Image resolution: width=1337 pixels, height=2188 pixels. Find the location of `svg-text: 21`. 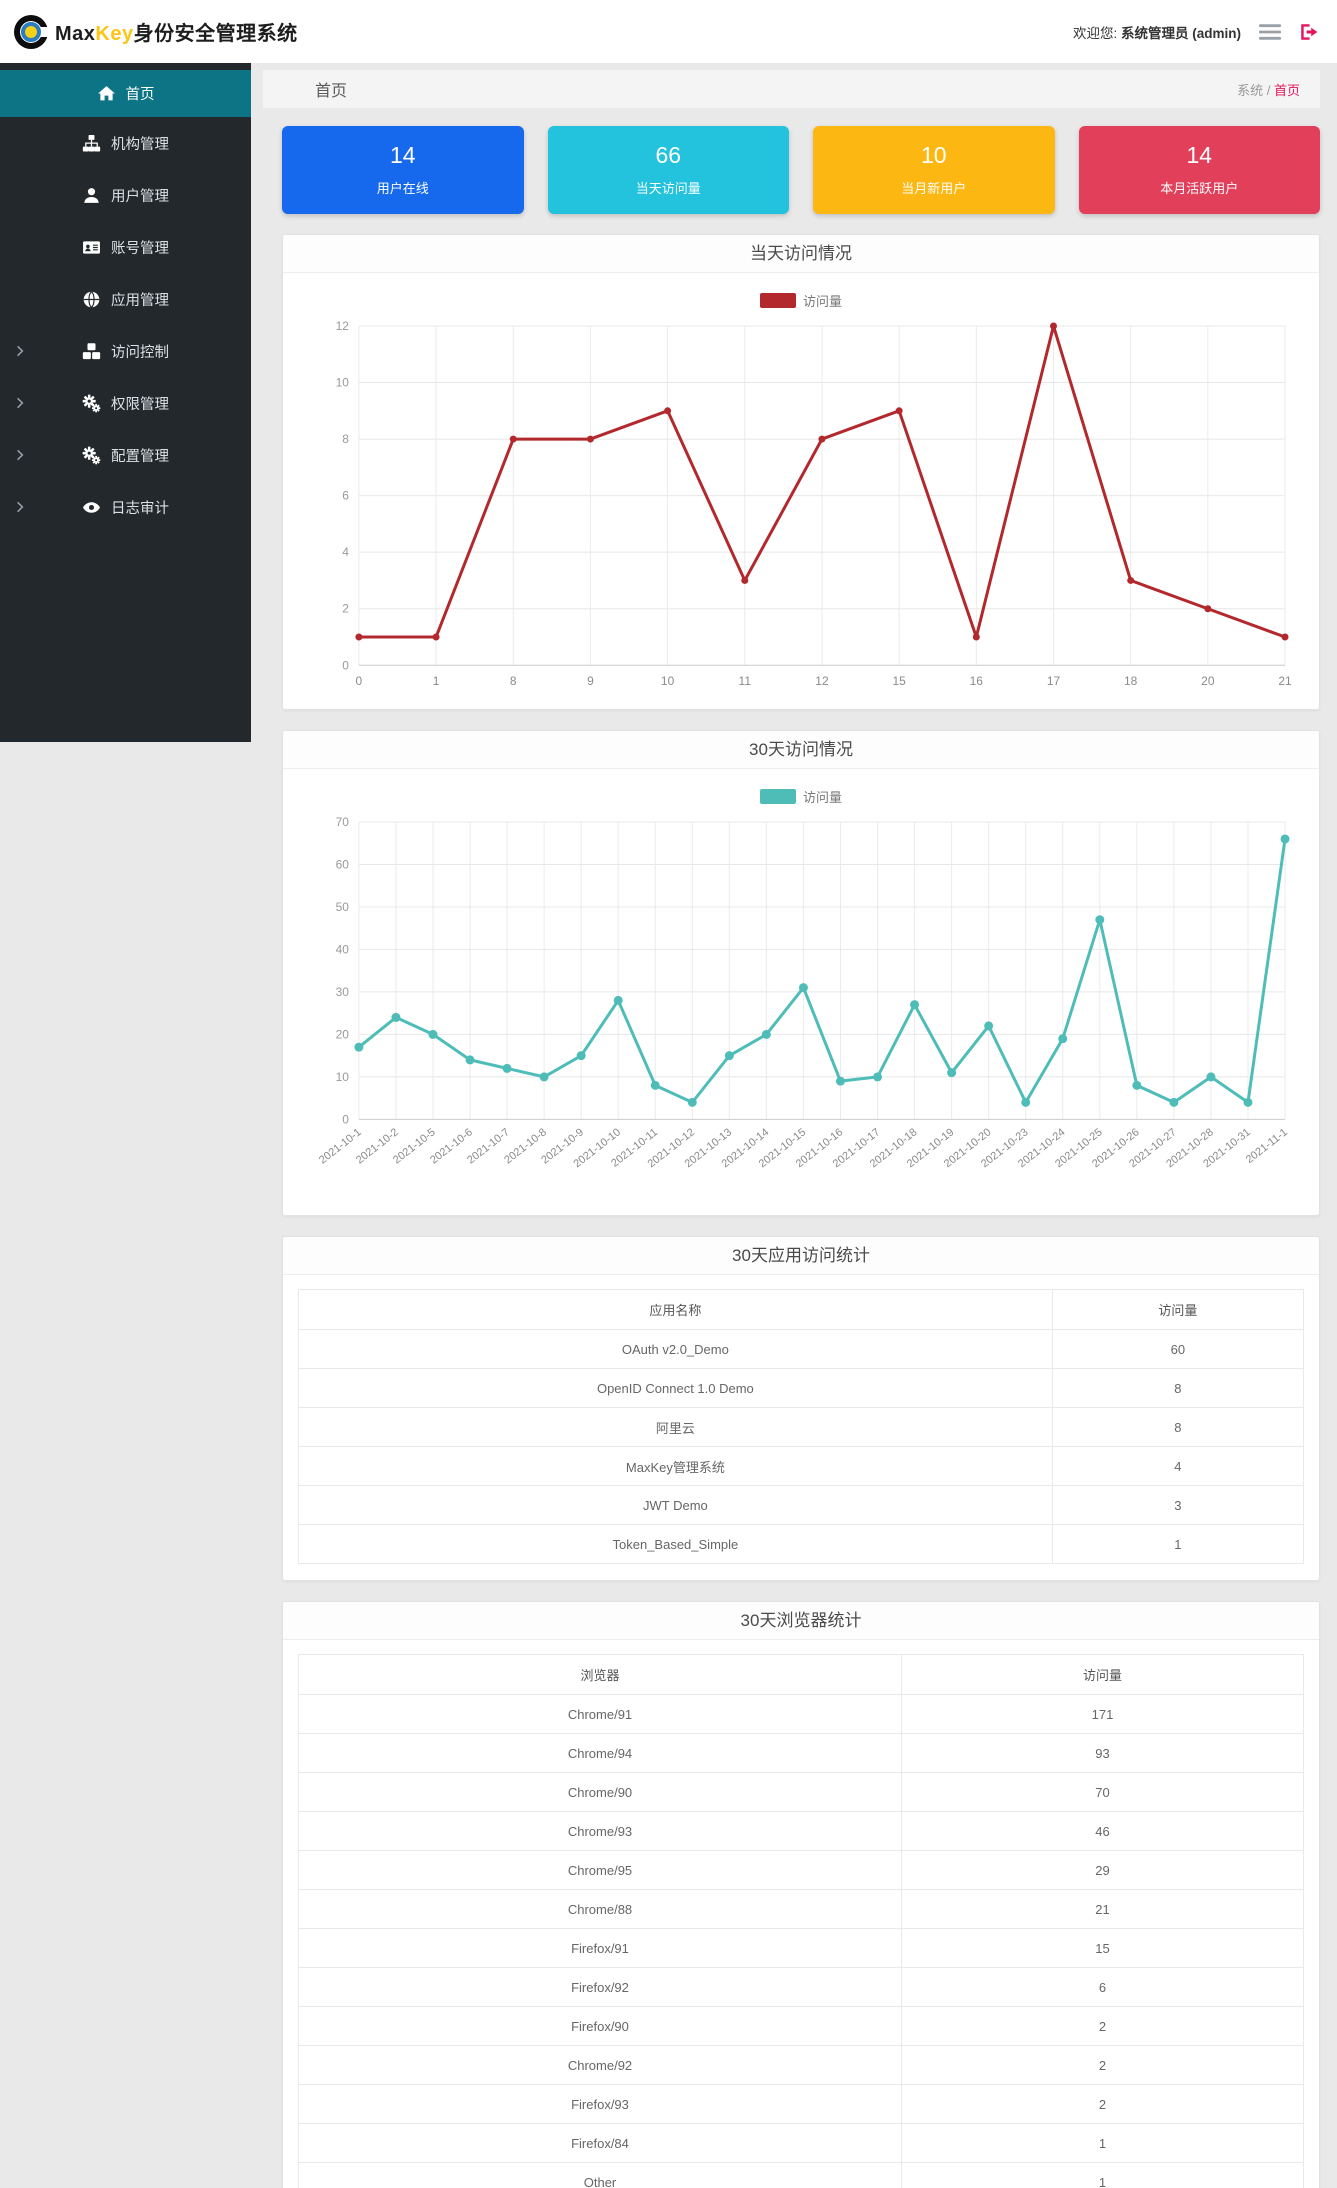

svg-text: 21 is located at coordinates (1285, 681).